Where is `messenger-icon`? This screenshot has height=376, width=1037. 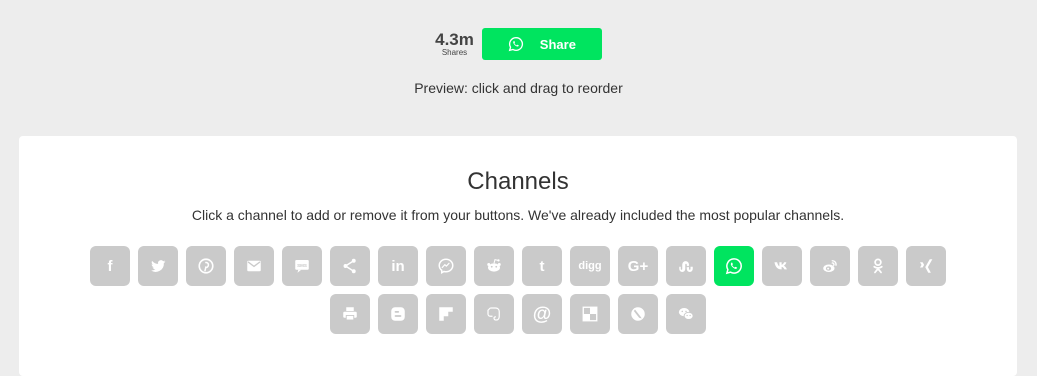
messenger-icon is located at coordinates (446, 266).